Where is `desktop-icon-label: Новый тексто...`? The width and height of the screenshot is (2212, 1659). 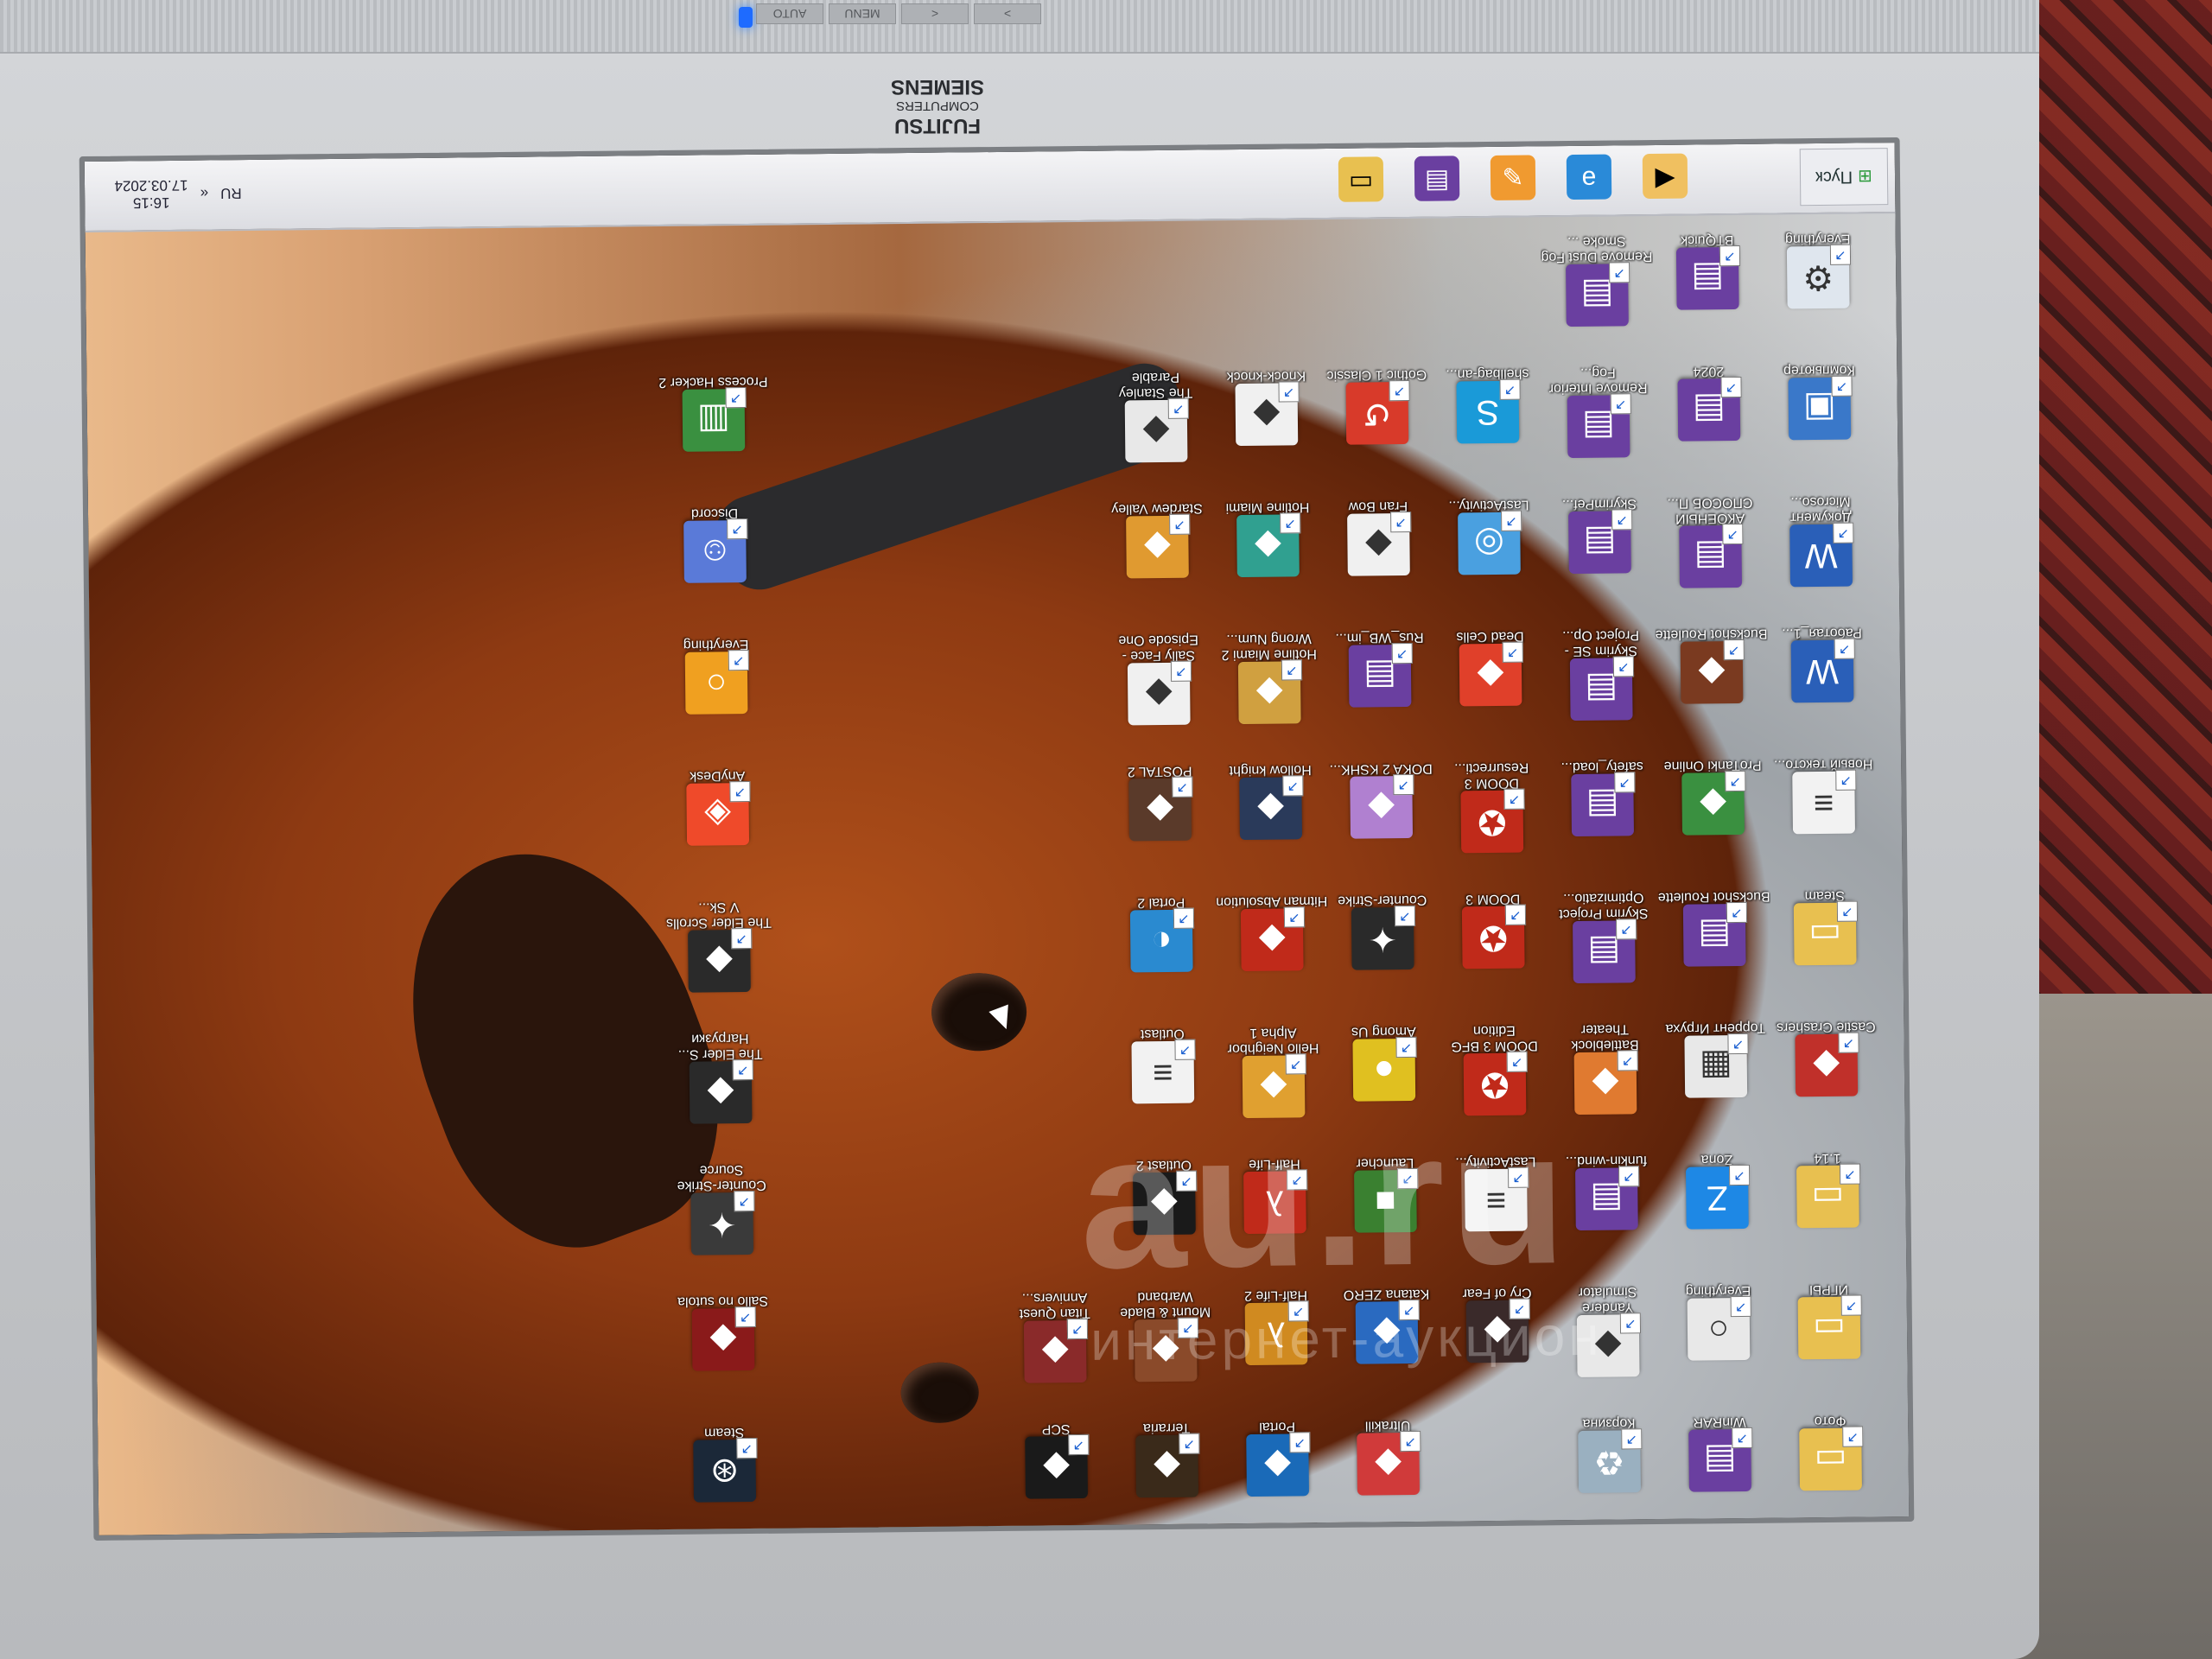
desktop-icon-label: Новый тексто... is located at coordinates (1823, 764).